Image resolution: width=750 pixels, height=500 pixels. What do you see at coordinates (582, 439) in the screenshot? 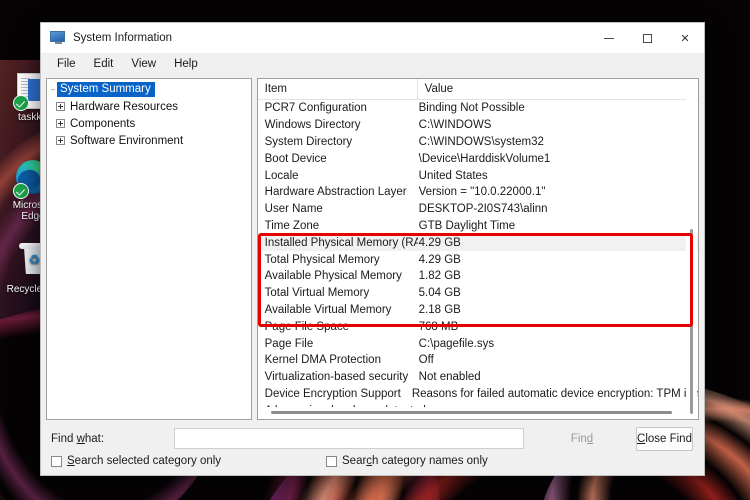
I see `find-button: Fin d` at bounding box center [582, 439].